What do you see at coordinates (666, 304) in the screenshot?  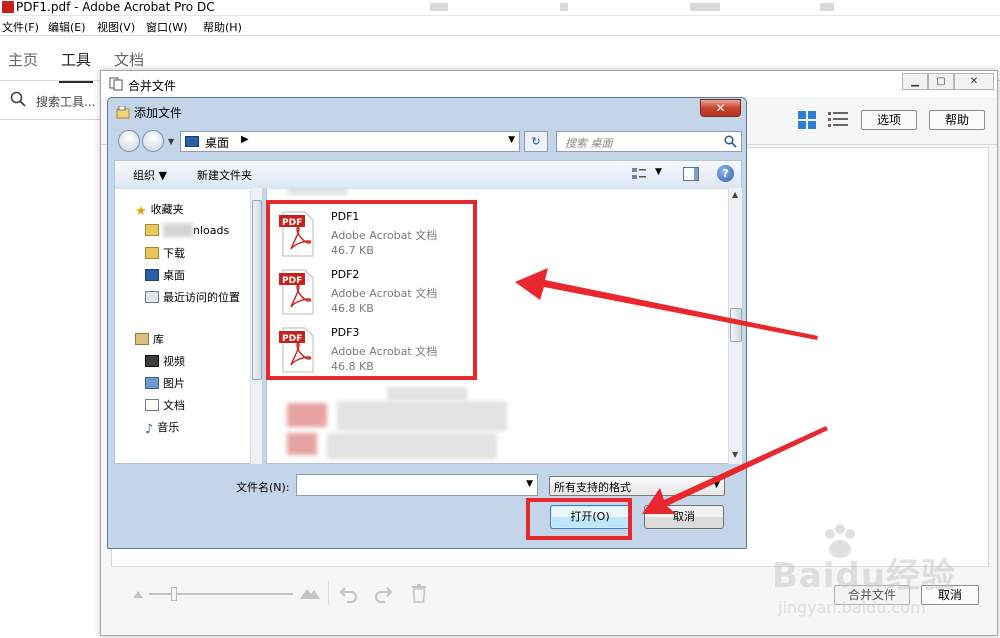 I see `arrow-to-files` at bounding box center [666, 304].